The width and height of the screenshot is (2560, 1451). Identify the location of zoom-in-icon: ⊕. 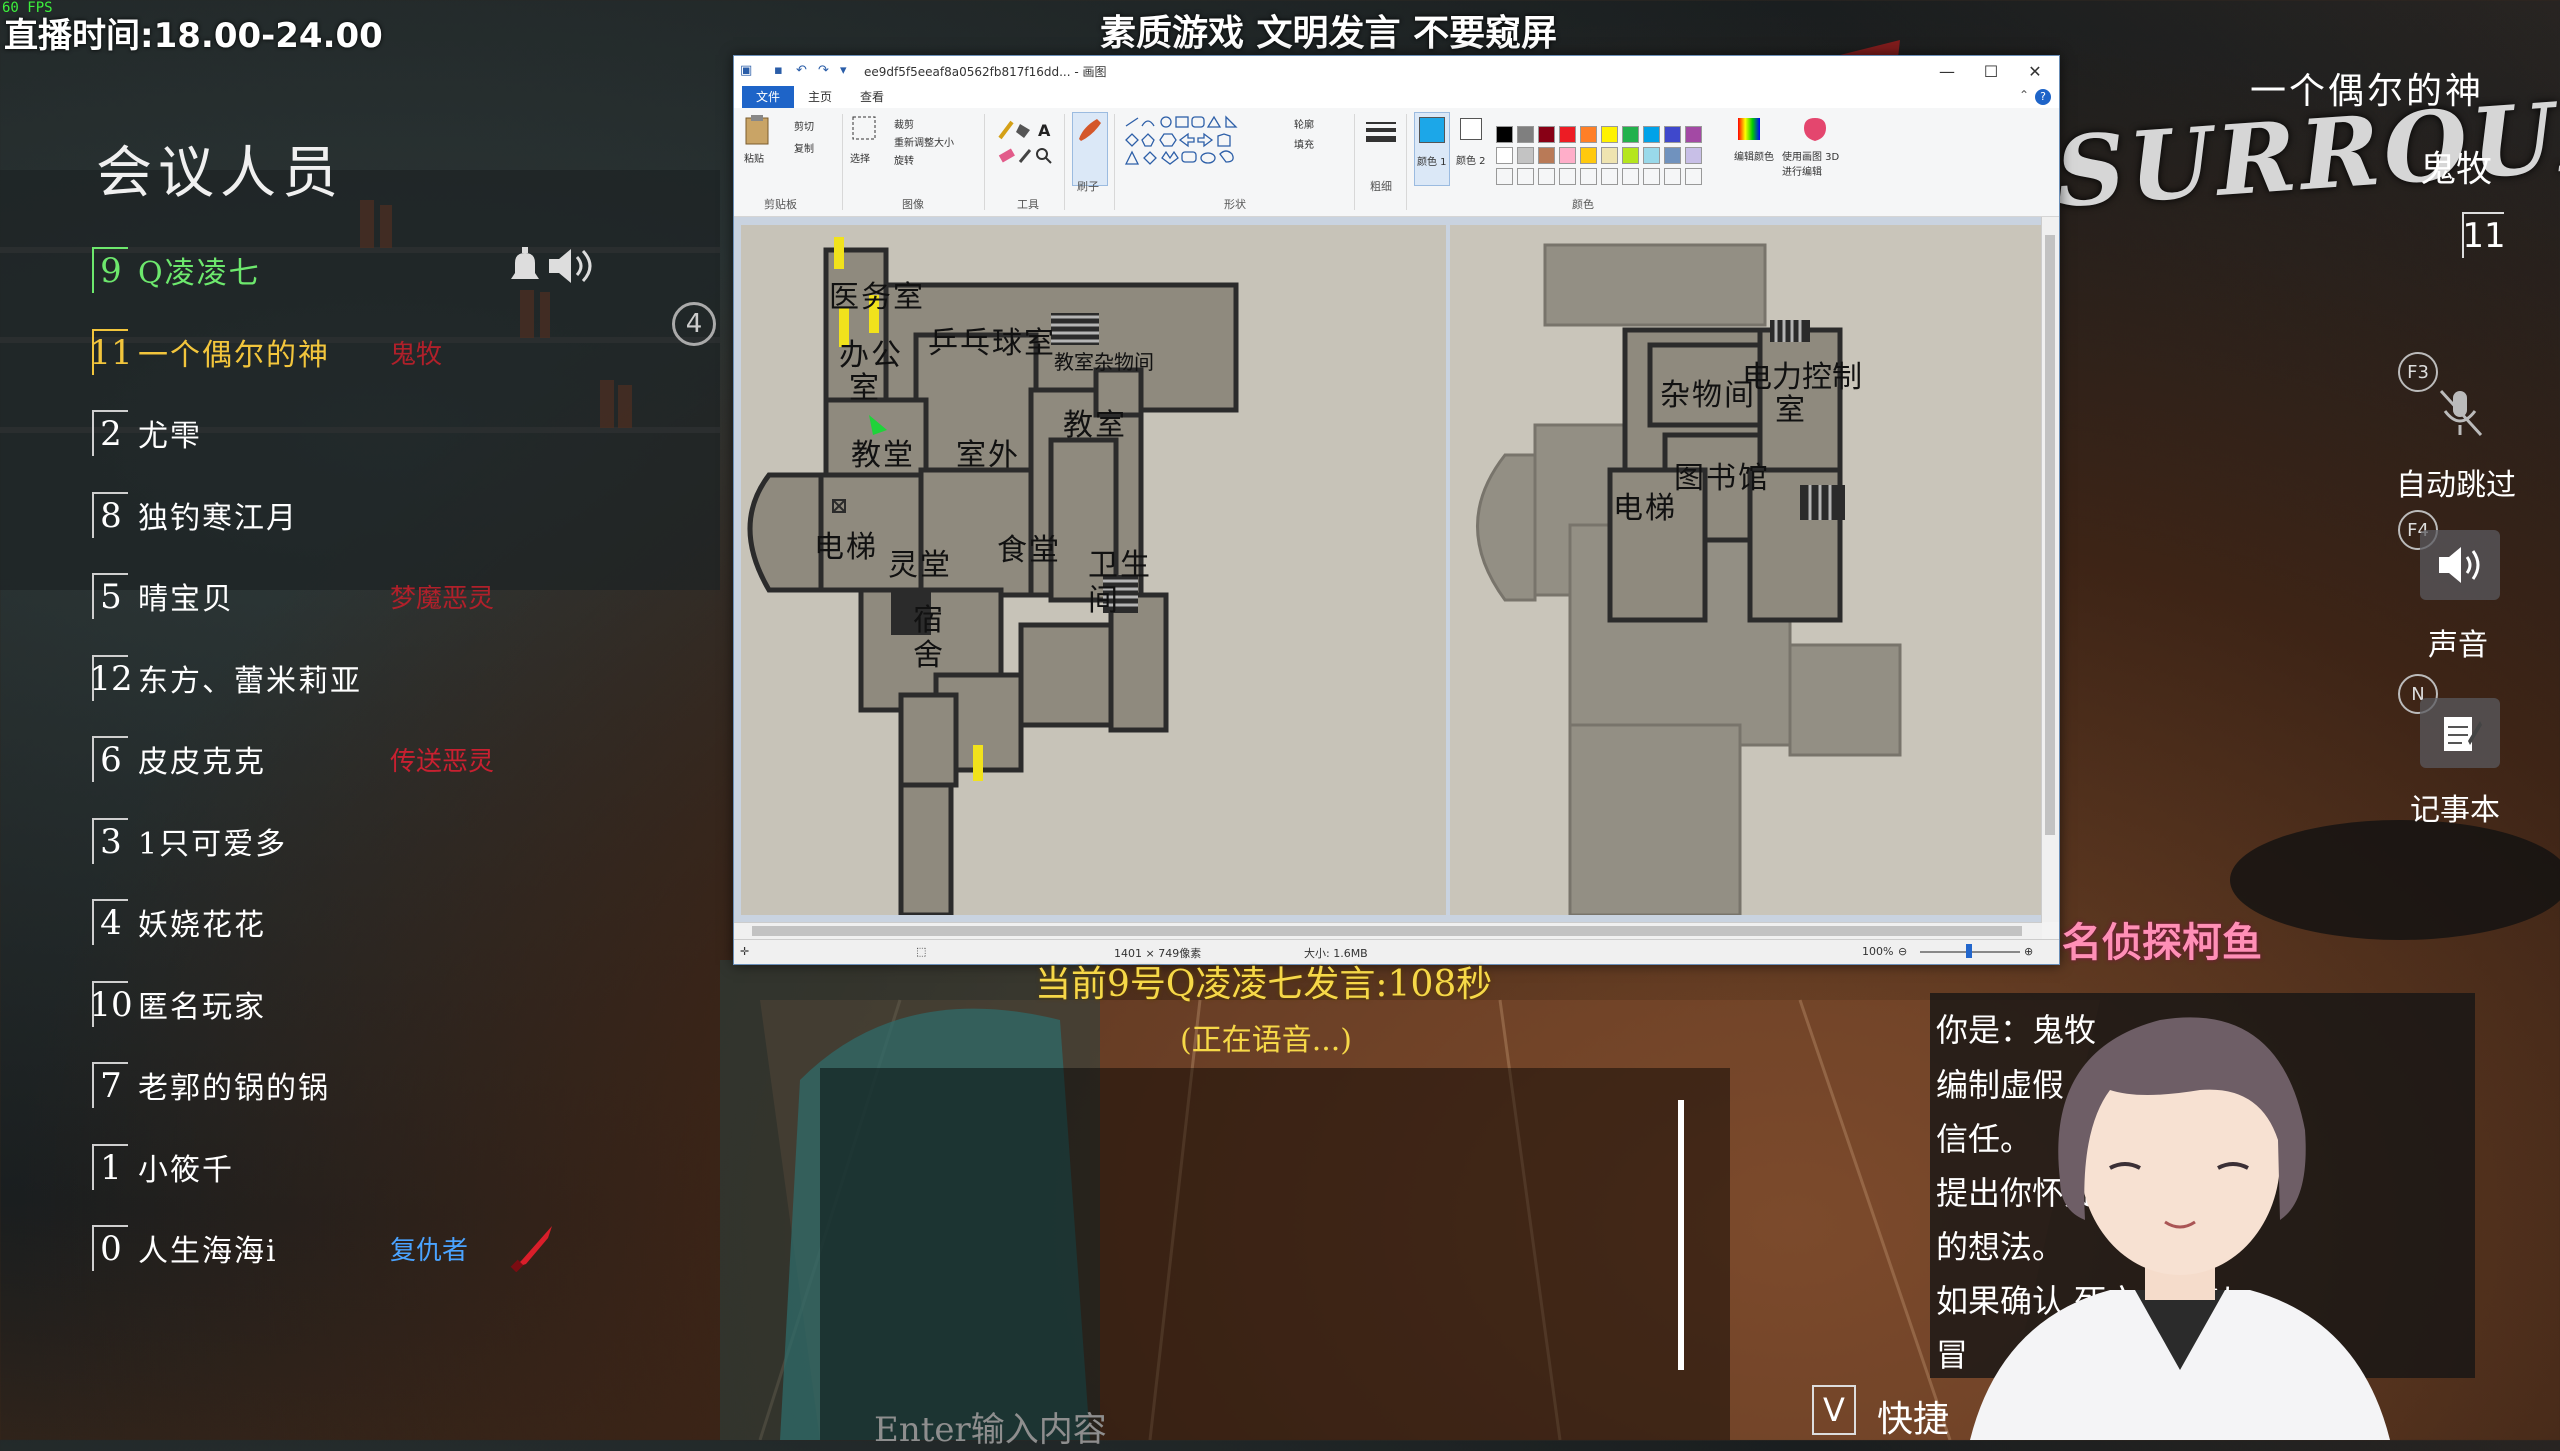
(2028, 951).